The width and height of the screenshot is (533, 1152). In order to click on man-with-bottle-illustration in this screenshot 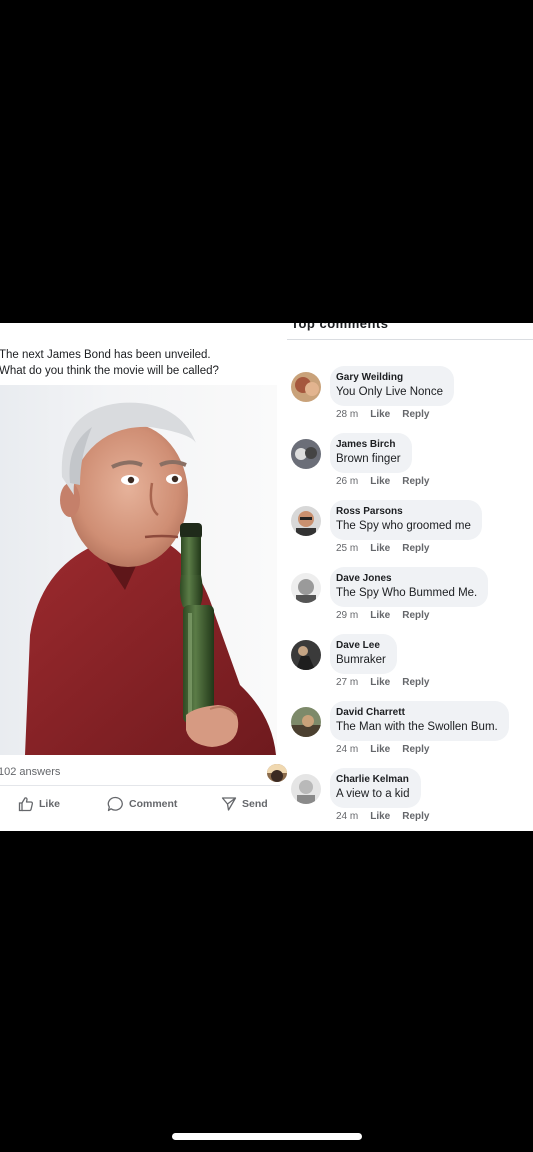, I will do `click(150, 578)`.